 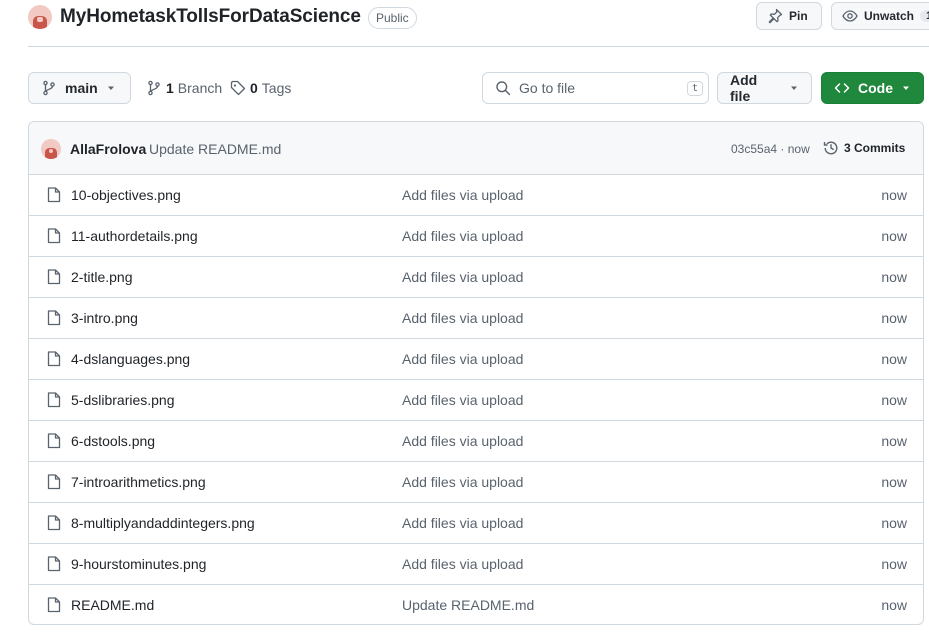 I want to click on commits-label: 3 Commits, so click(x=875, y=148).